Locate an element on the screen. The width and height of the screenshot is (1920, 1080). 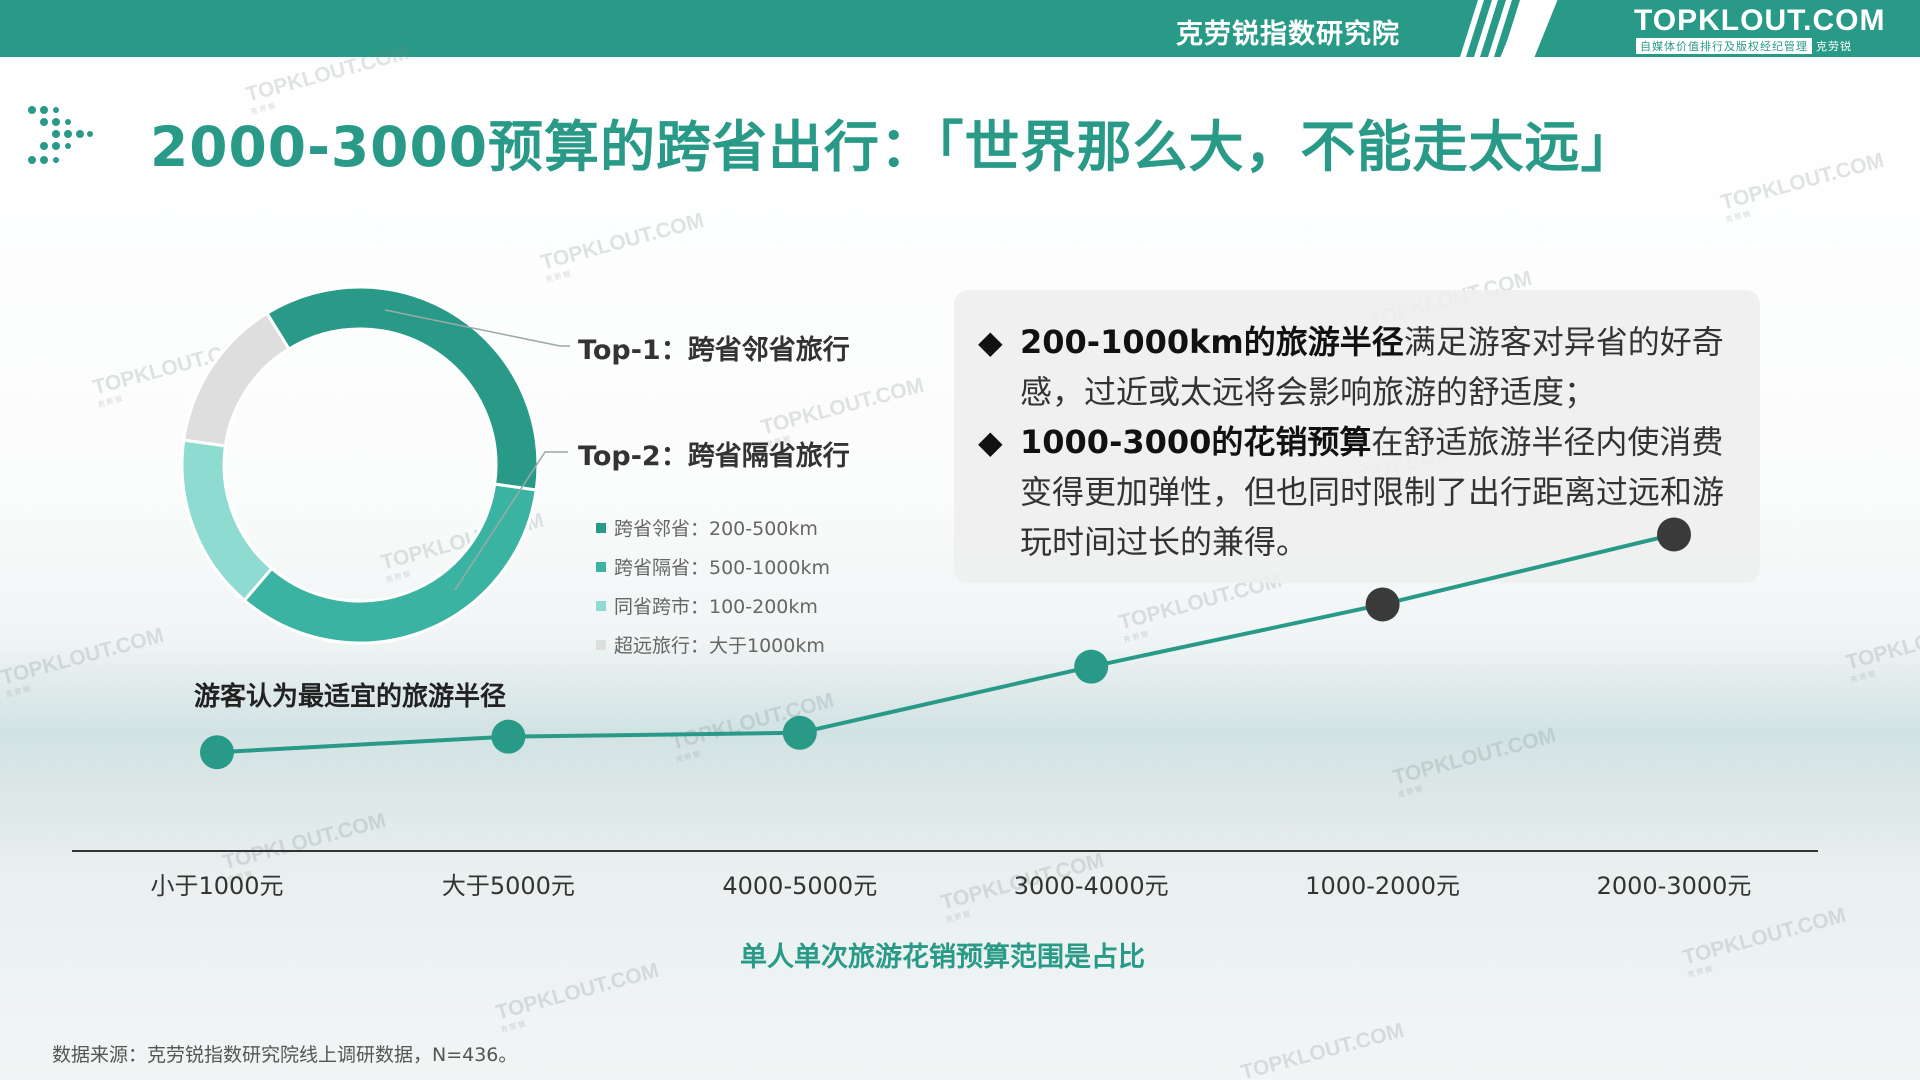
x-tick-label: 3000-4000元 is located at coordinates (1091, 886).